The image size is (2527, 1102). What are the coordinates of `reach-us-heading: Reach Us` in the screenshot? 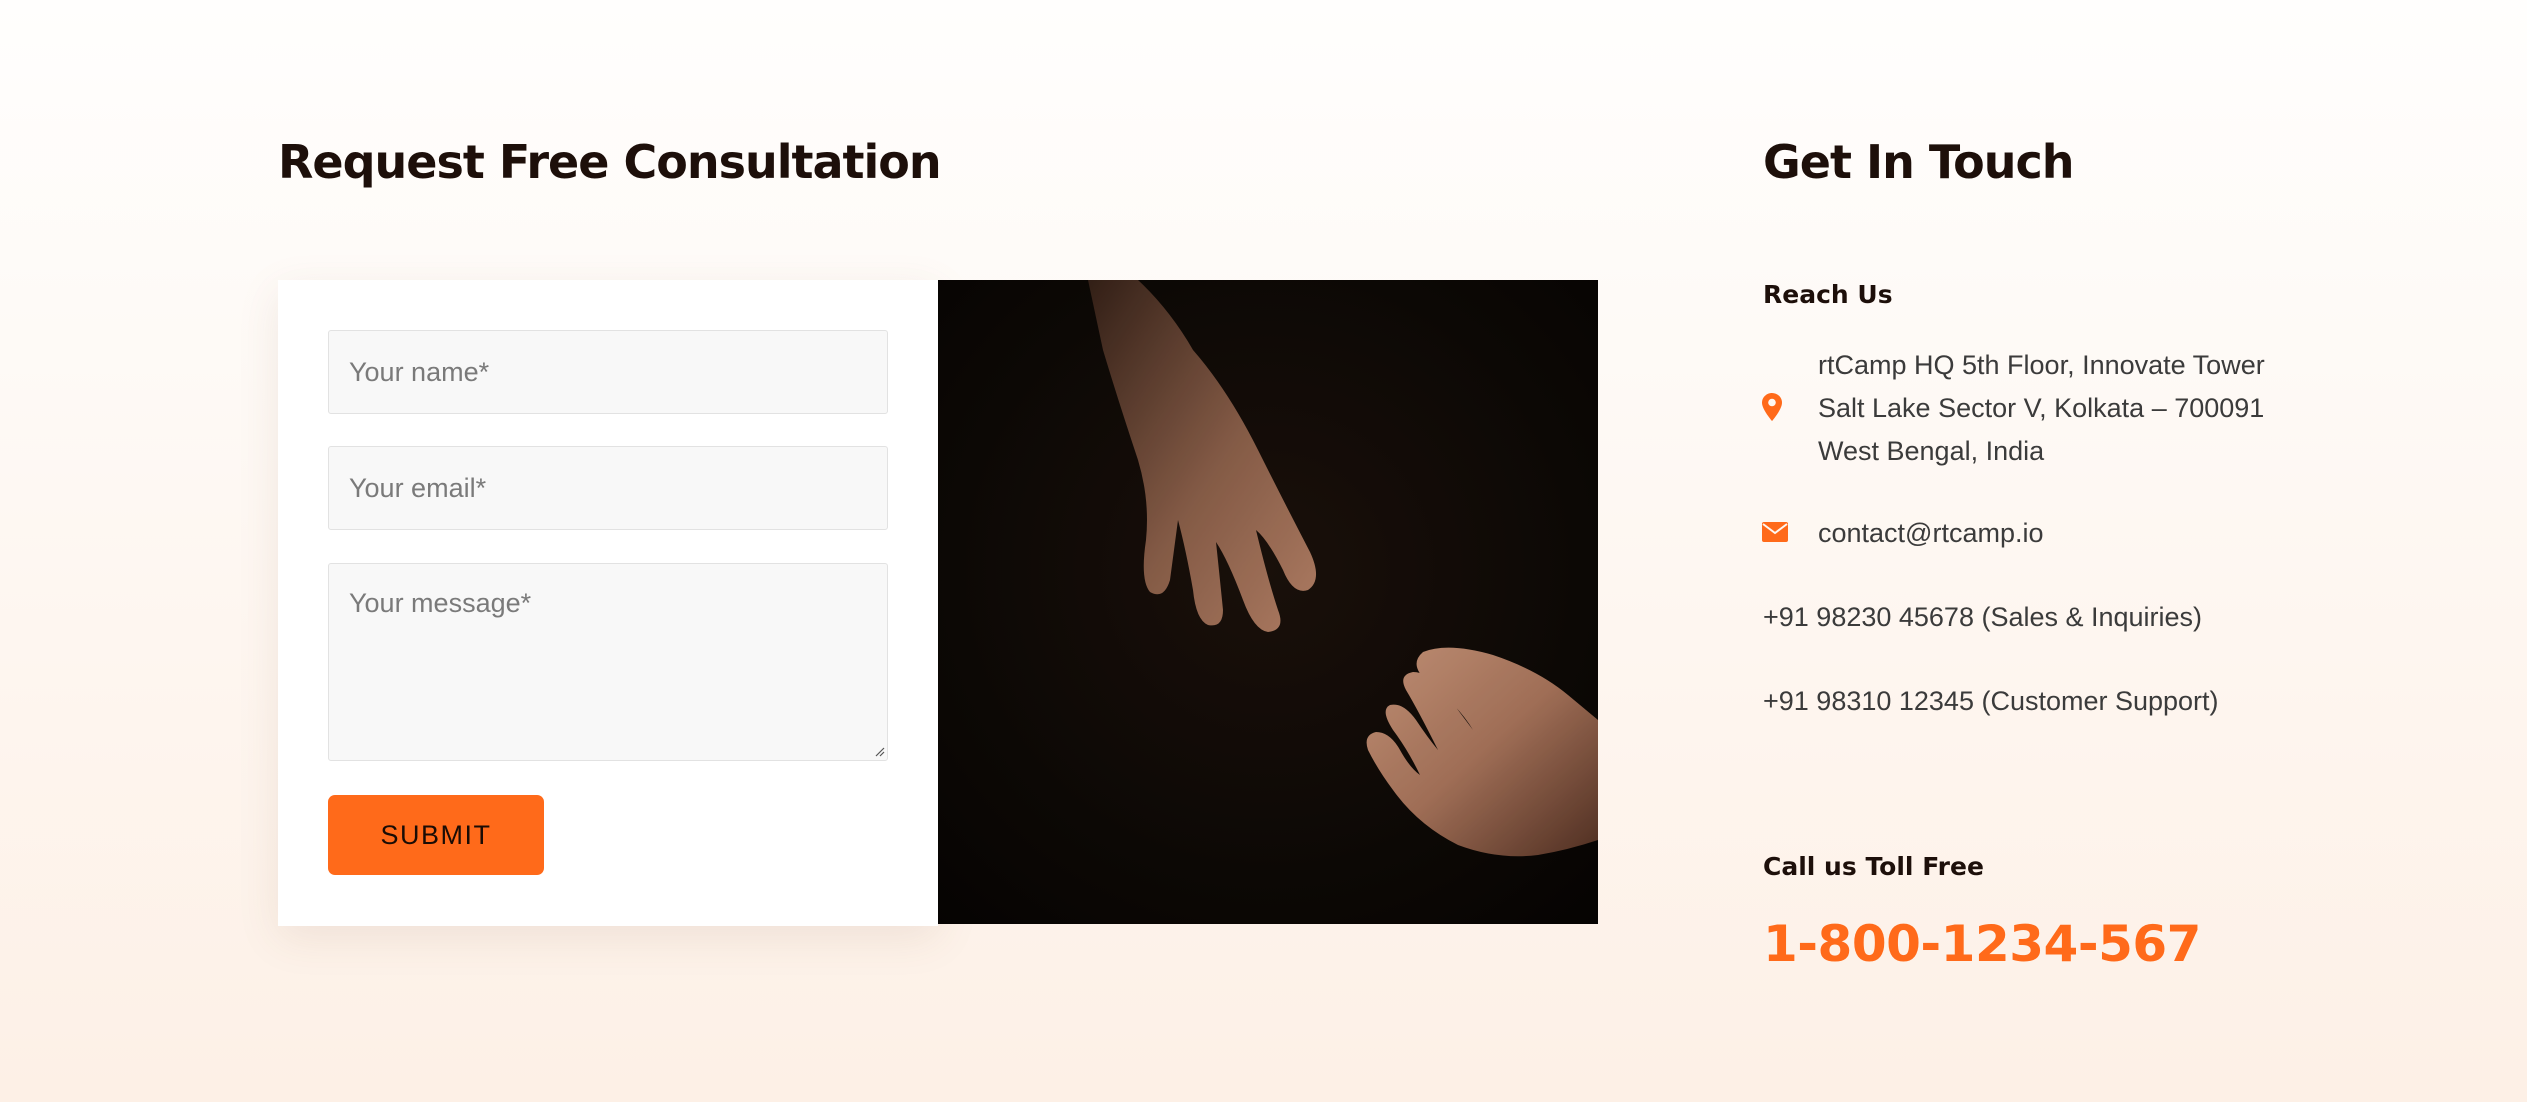 It's located at (1828, 294).